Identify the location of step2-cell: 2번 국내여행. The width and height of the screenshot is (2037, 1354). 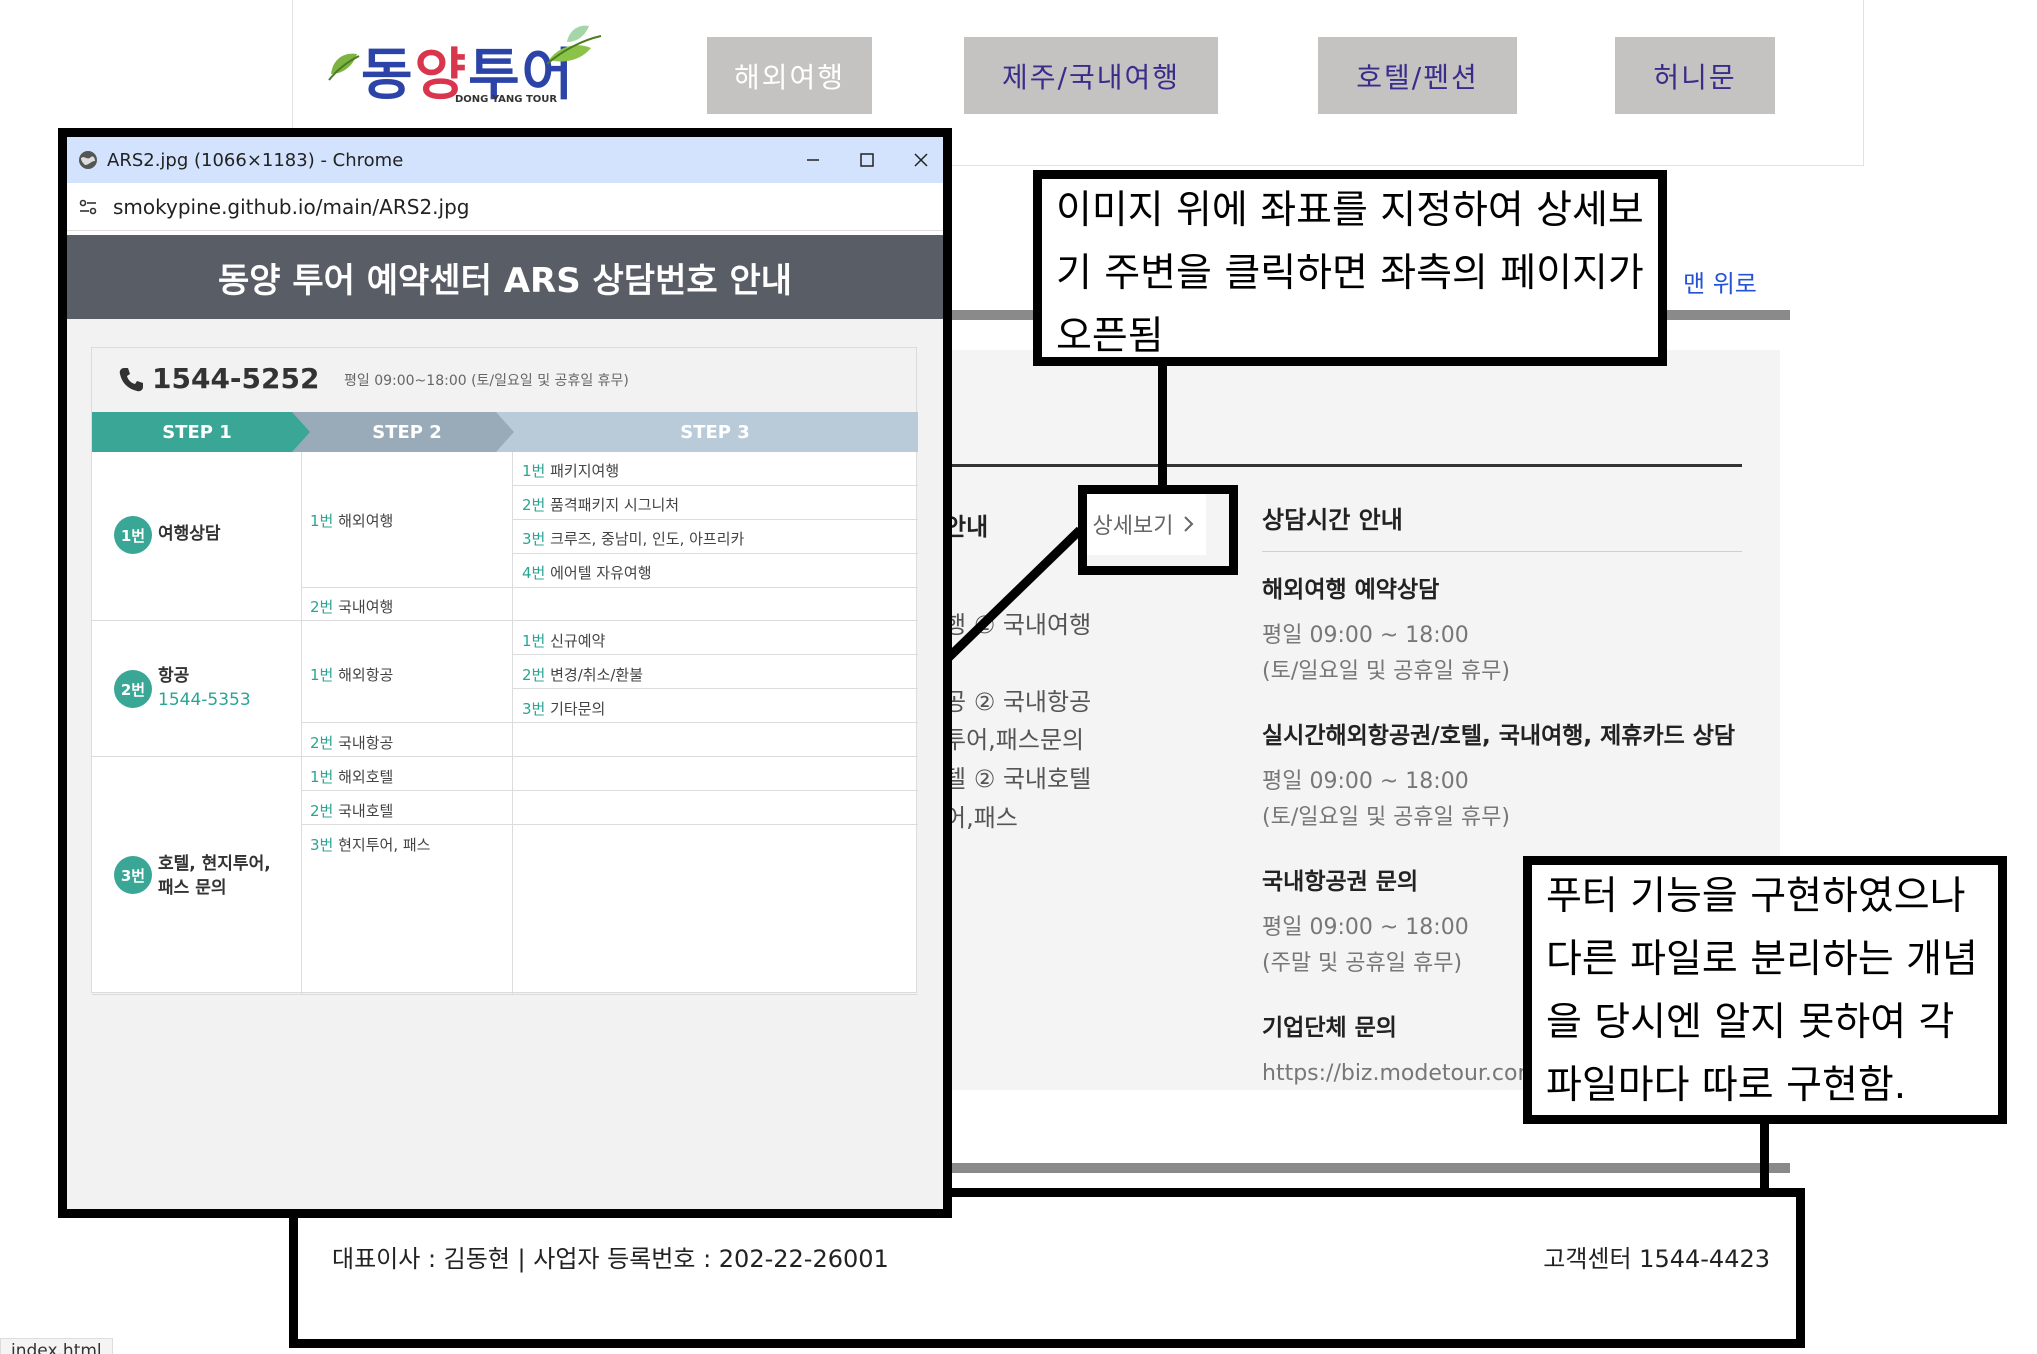
(351, 606).